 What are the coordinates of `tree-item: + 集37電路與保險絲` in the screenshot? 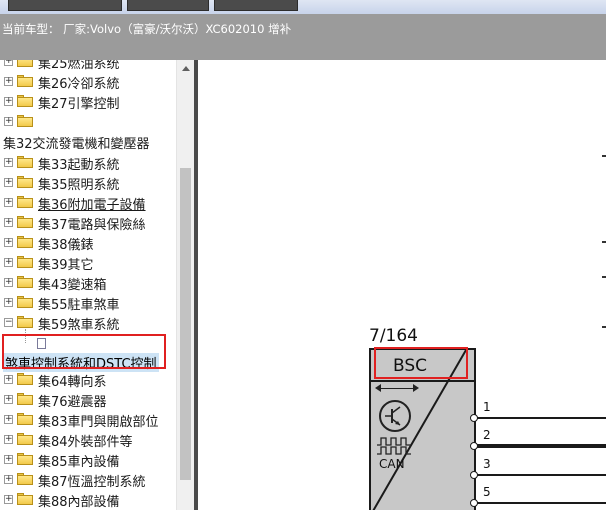 It's located at (88, 223).